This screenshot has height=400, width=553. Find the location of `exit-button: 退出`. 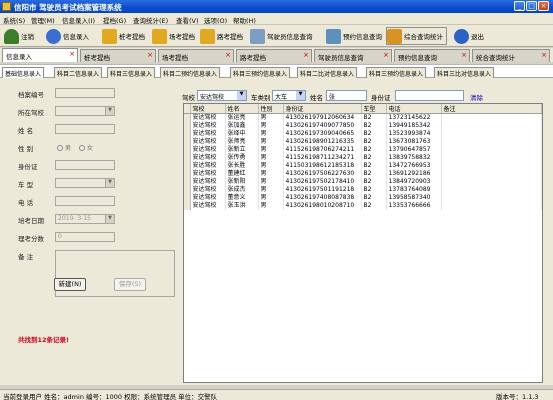

exit-button: 退出 is located at coordinates (469, 36).